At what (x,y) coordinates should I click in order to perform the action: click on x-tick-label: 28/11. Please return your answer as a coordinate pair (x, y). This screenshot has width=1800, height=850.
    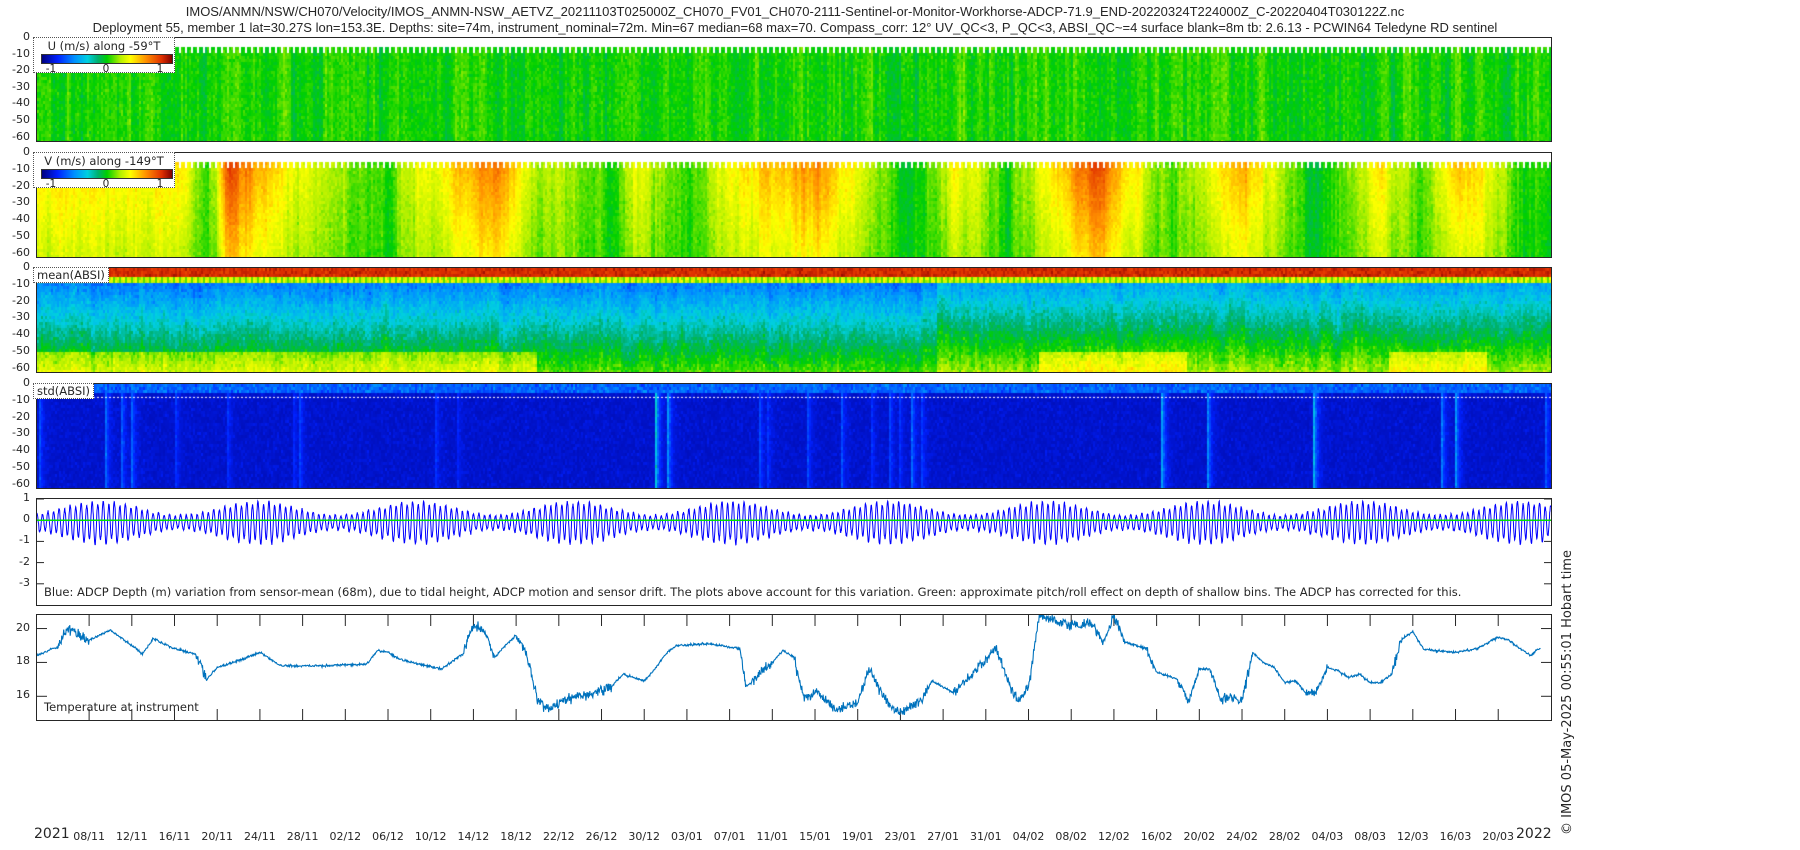
    Looking at the image, I should click on (302, 836).